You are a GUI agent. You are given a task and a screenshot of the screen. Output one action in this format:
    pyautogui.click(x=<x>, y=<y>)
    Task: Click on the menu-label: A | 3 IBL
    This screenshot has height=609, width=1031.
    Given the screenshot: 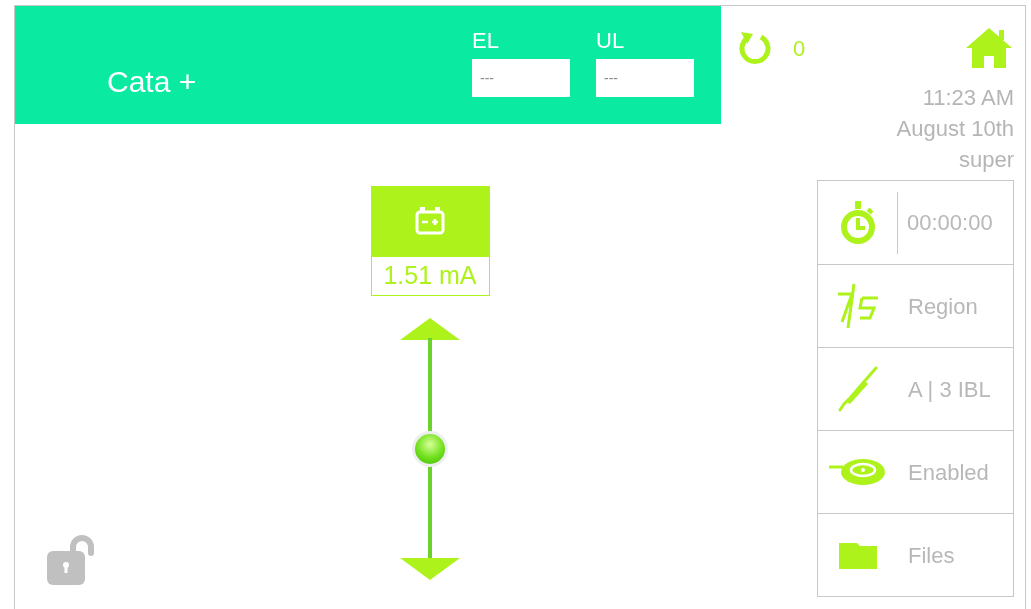 What is the action you would take?
    pyautogui.click(x=949, y=389)
    